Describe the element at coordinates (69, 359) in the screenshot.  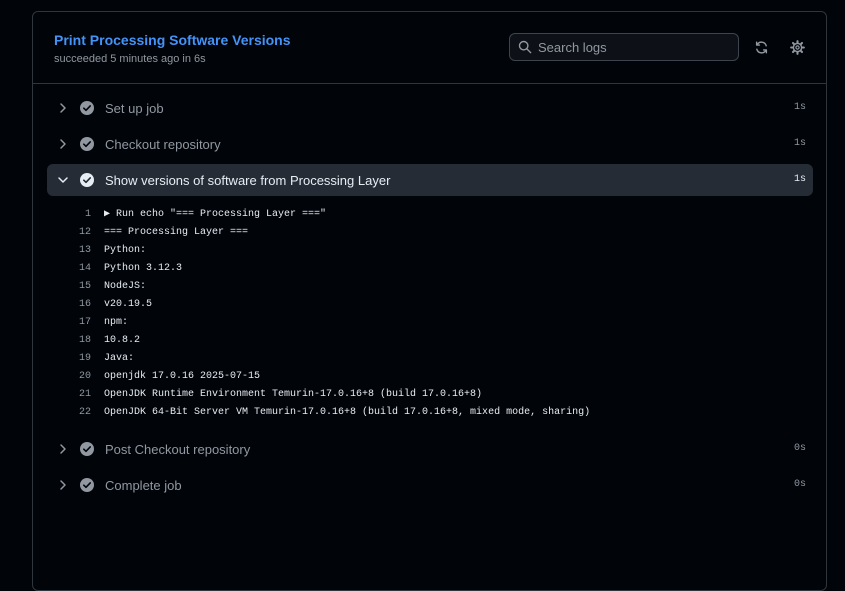
I see `line-number: 19` at that location.